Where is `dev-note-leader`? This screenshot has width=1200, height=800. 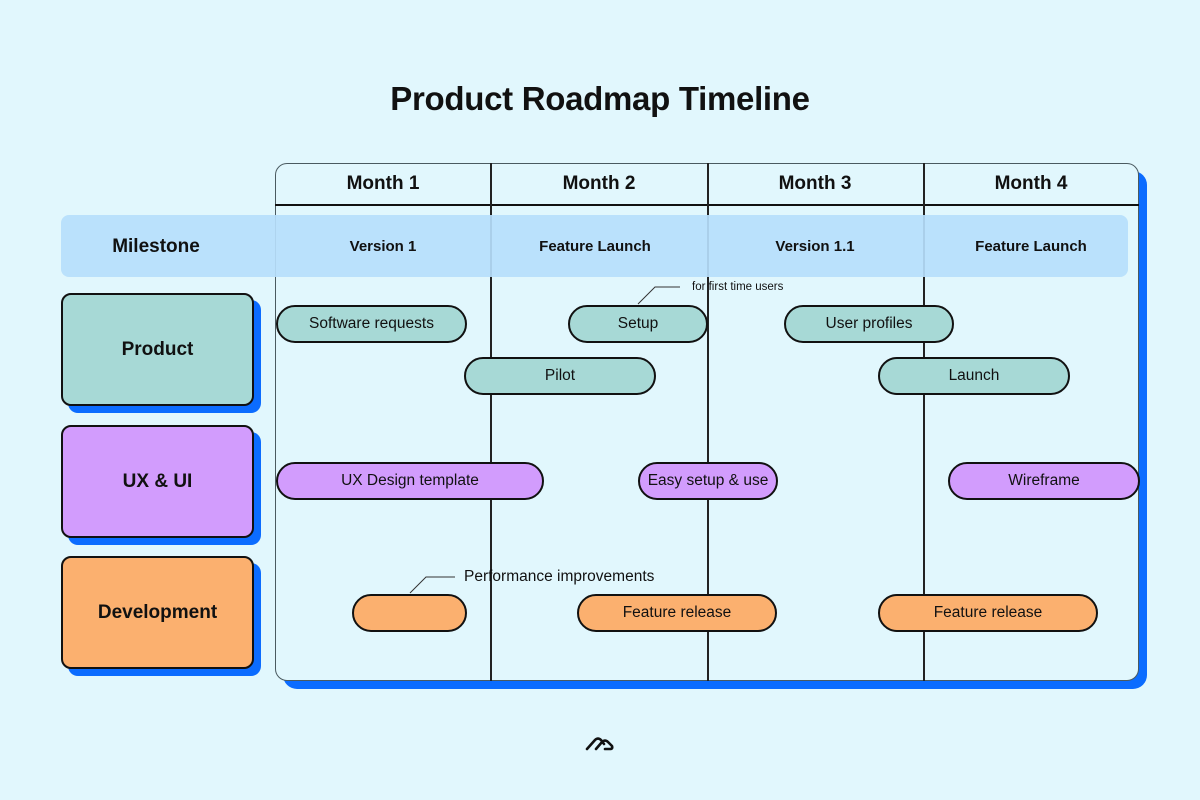
dev-note-leader is located at coordinates (432, 585).